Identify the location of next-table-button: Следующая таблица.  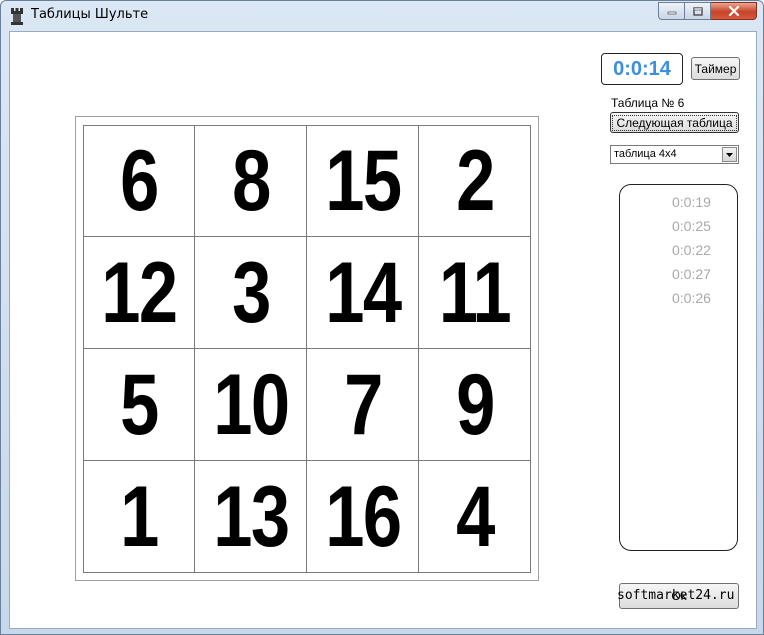
(674, 122).